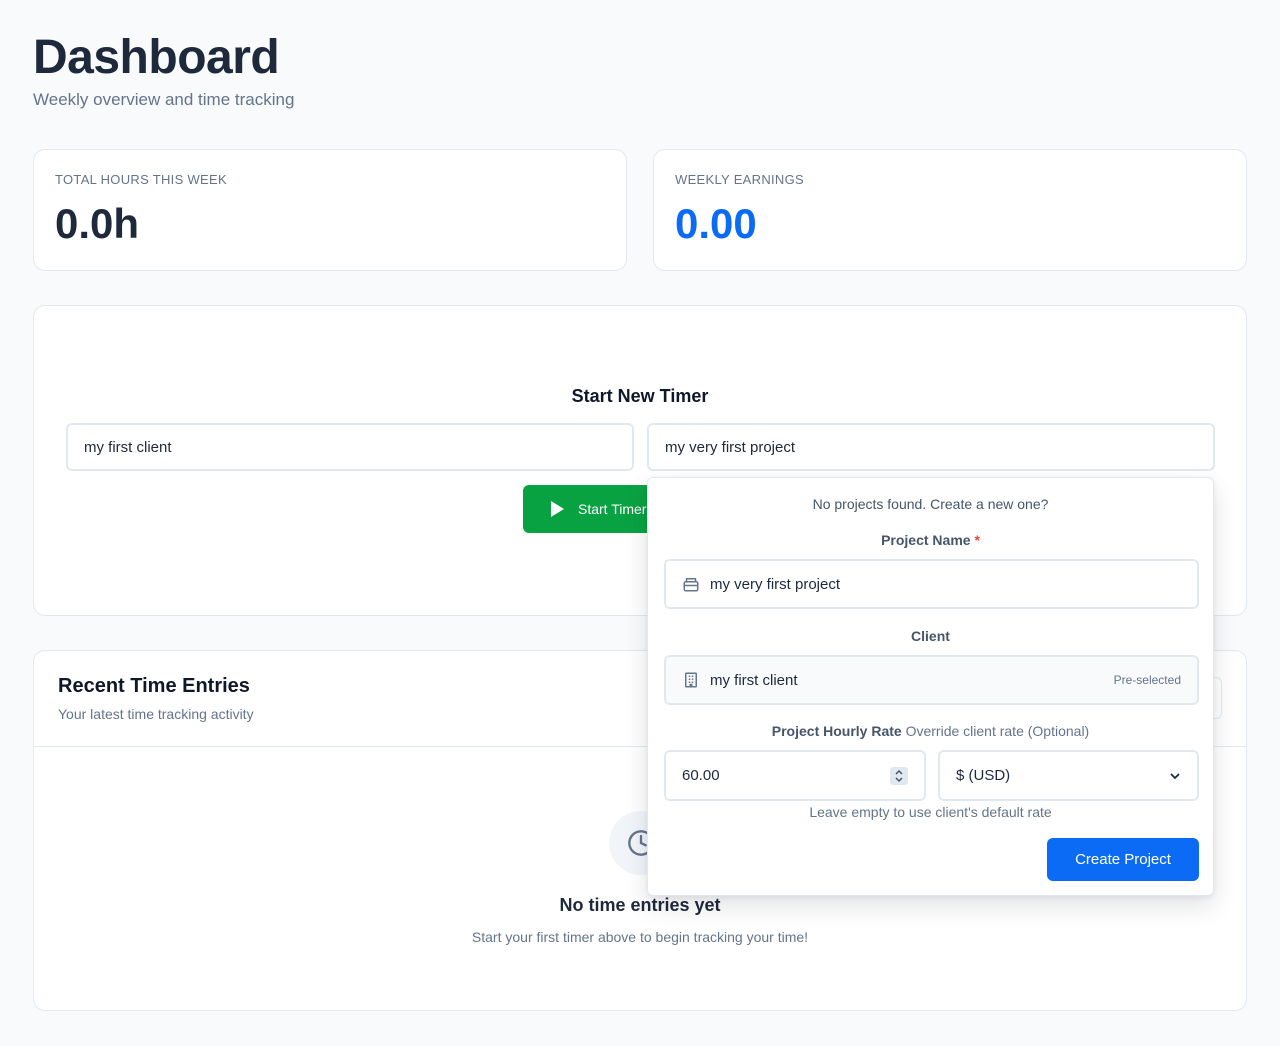 The image size is (1280, 1046). I want to click on currency-select: $ (USD), so click(1068, 775).